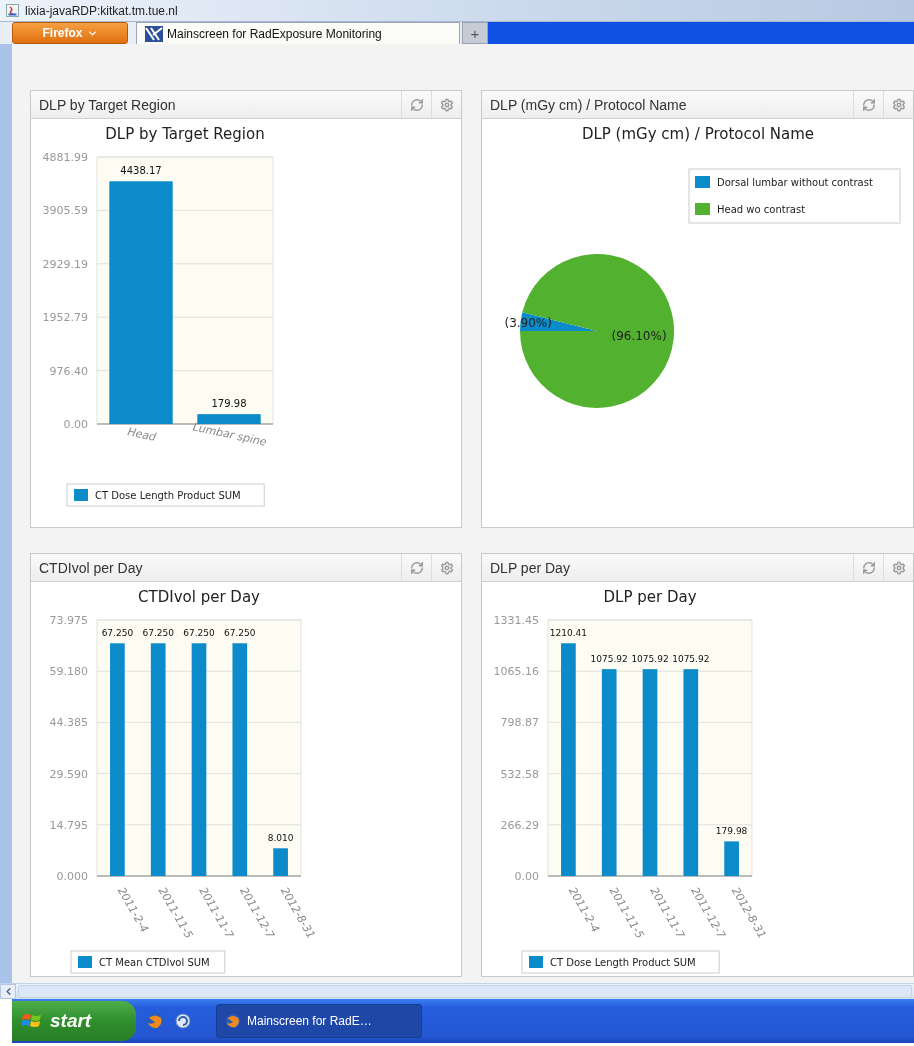  What do you see at coordinates (32, 1021) in the screenshot?
I see `windows-flag-icon` at bounding box center [32, 1021].